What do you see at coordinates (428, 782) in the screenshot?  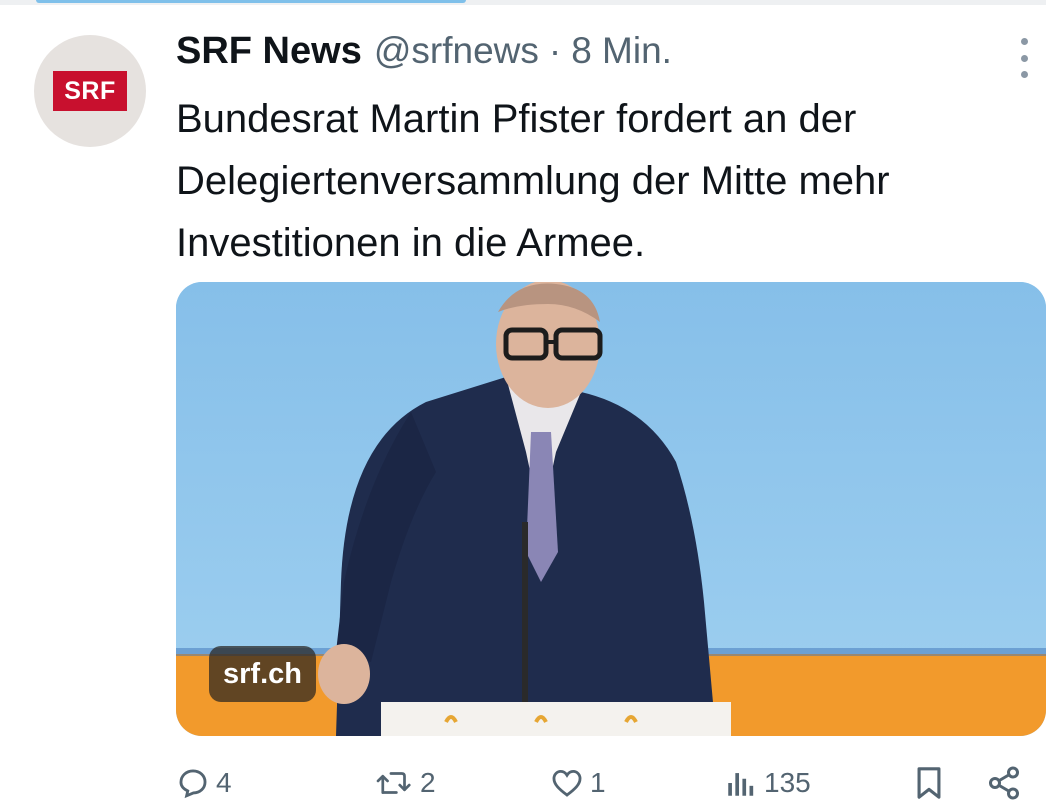 I see `repost-count: 2` at bounding box center [428, 782].